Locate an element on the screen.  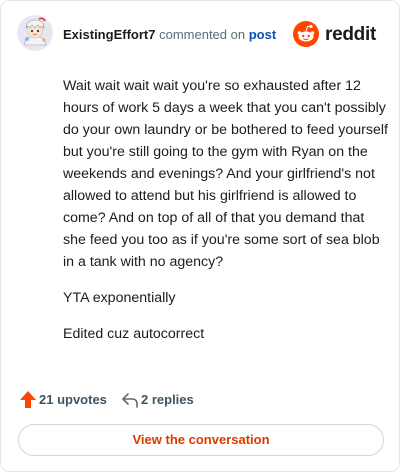
reply-arrow-icon is located at coordinates (130, 400).